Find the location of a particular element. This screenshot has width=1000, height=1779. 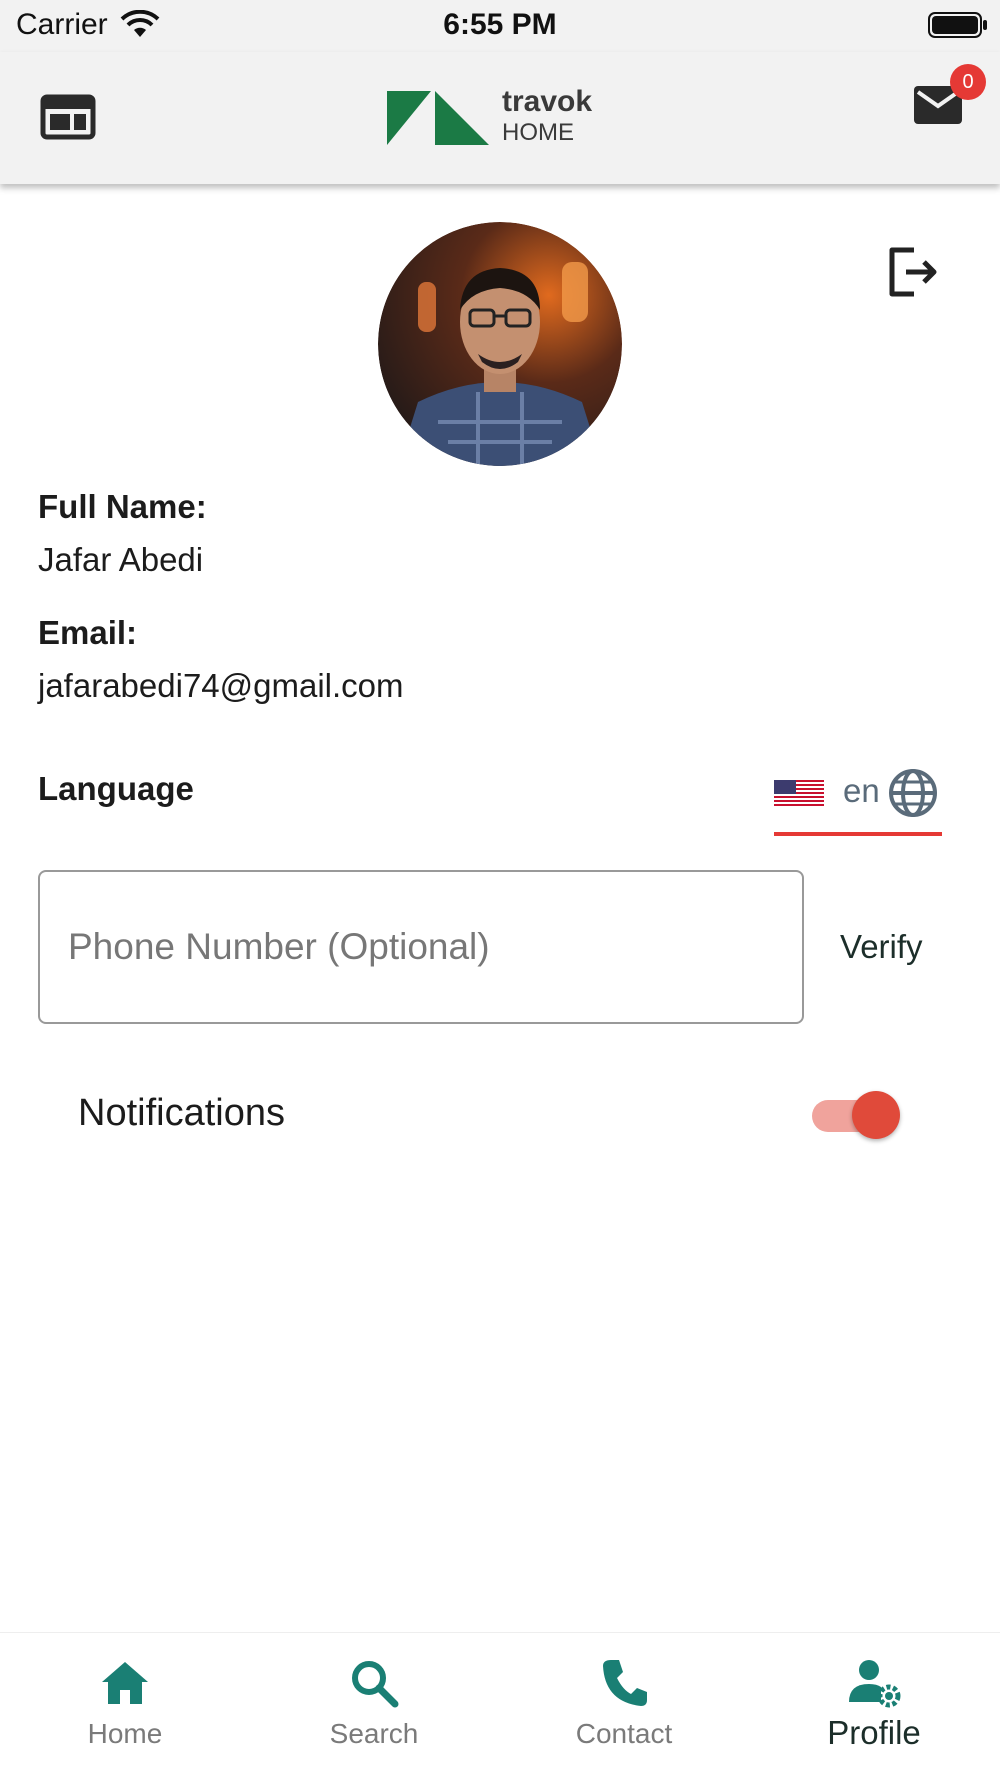

status-time: 6:55 PM is located at coordinates (500, 24).